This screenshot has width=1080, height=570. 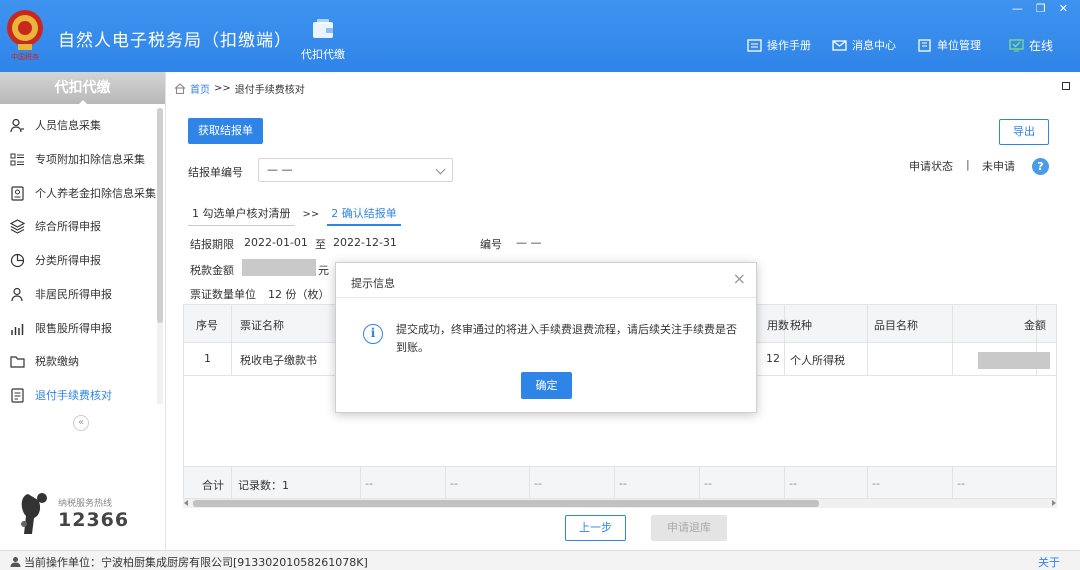 I want to click on close-panel-button, so click(x=1066, y=86).